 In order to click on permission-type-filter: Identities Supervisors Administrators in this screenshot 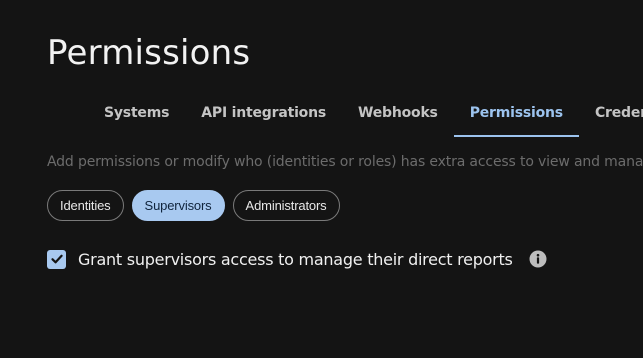, I will do `click(193, 205)`.